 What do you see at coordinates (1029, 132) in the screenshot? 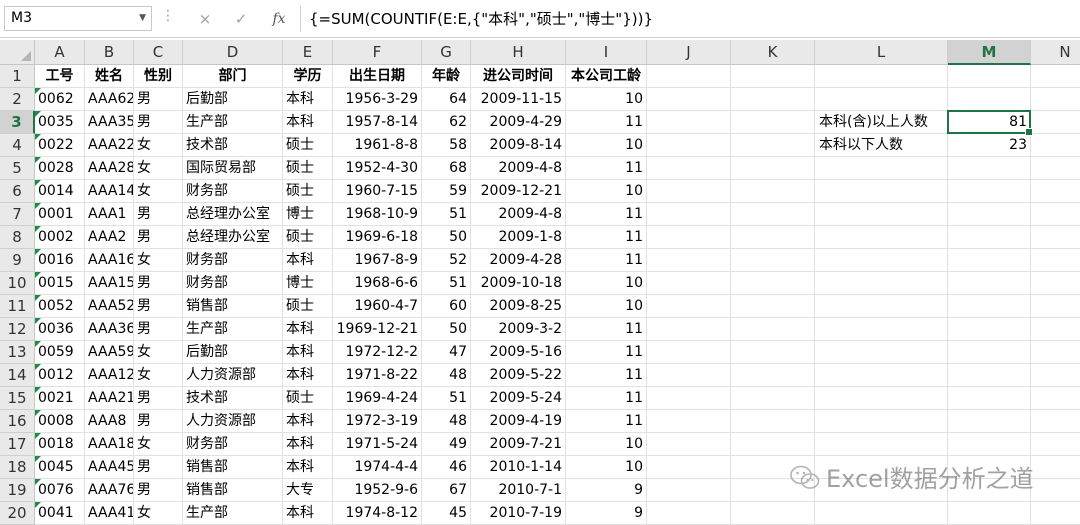
I see `fill-handle` at bounding box center [1029, 132].